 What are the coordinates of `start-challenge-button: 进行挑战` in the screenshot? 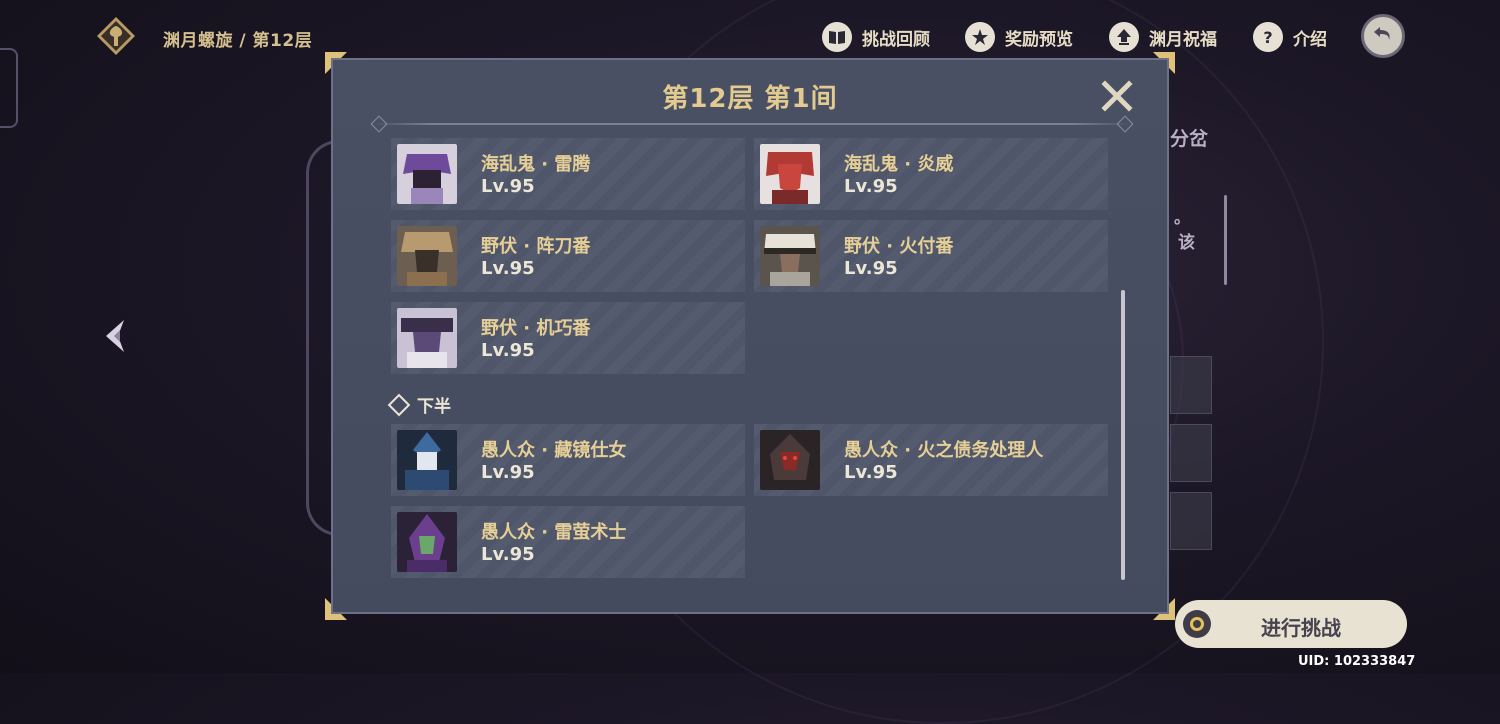 It's located at (1291, 624).